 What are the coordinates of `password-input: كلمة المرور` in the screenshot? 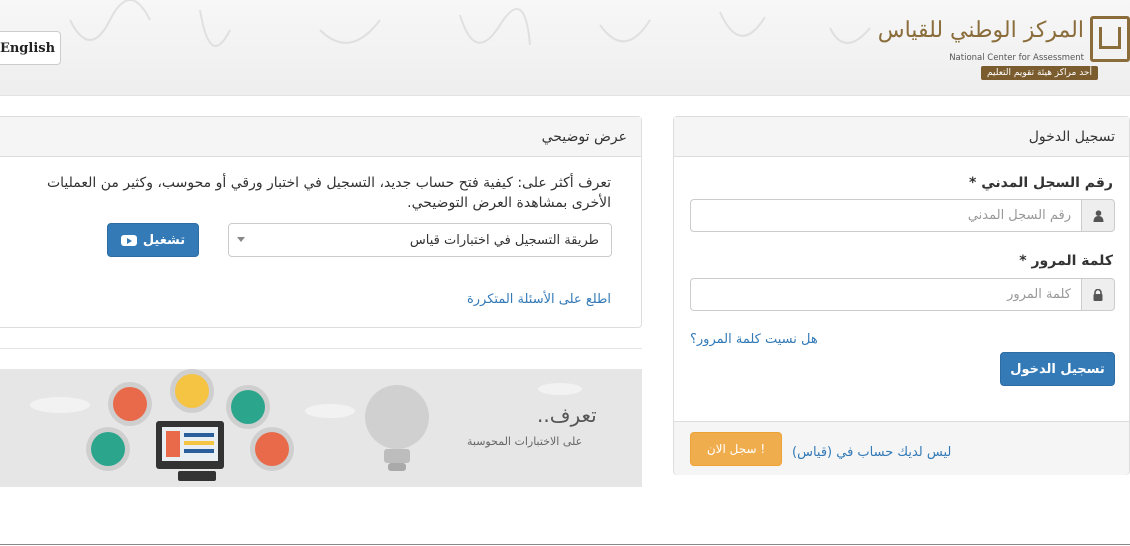 It's located at (885, 294).